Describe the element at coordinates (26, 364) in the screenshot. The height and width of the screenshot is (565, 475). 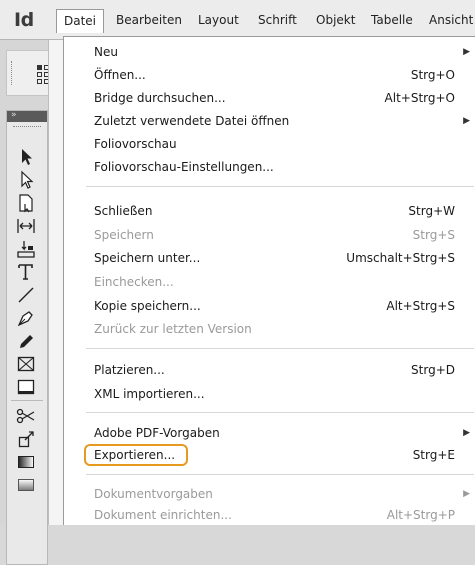
I see `rectangle-frame-tool-icon` at that location.